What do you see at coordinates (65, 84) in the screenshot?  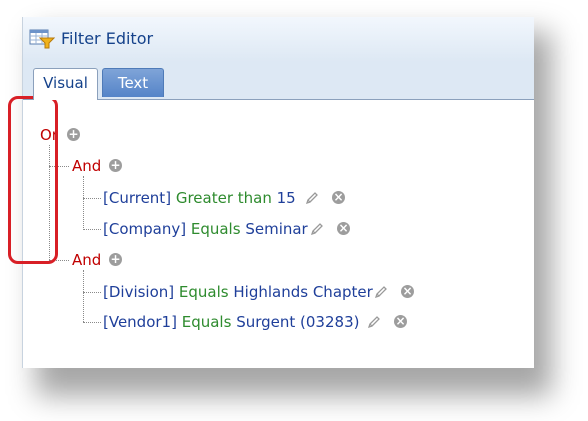 I see `tab-visual: Visual` at bounding box center [65, 84].